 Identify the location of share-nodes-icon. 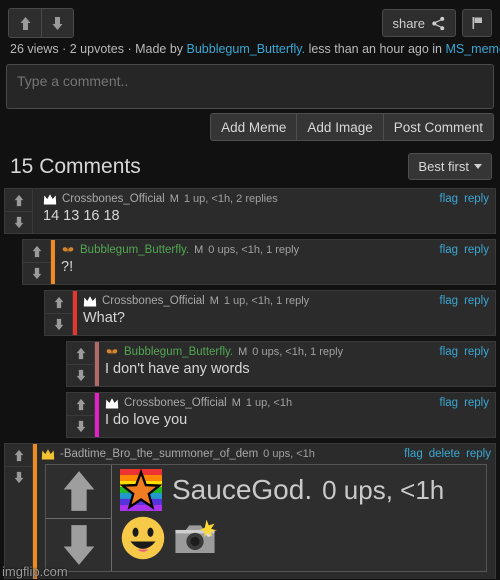
(438, 23).